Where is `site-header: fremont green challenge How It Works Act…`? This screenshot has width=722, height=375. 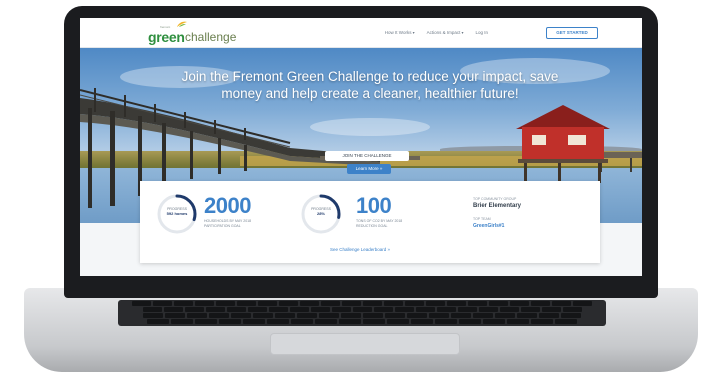
site-header: fremont green challenge How It Works Act… is located at coordinates (361, 33).